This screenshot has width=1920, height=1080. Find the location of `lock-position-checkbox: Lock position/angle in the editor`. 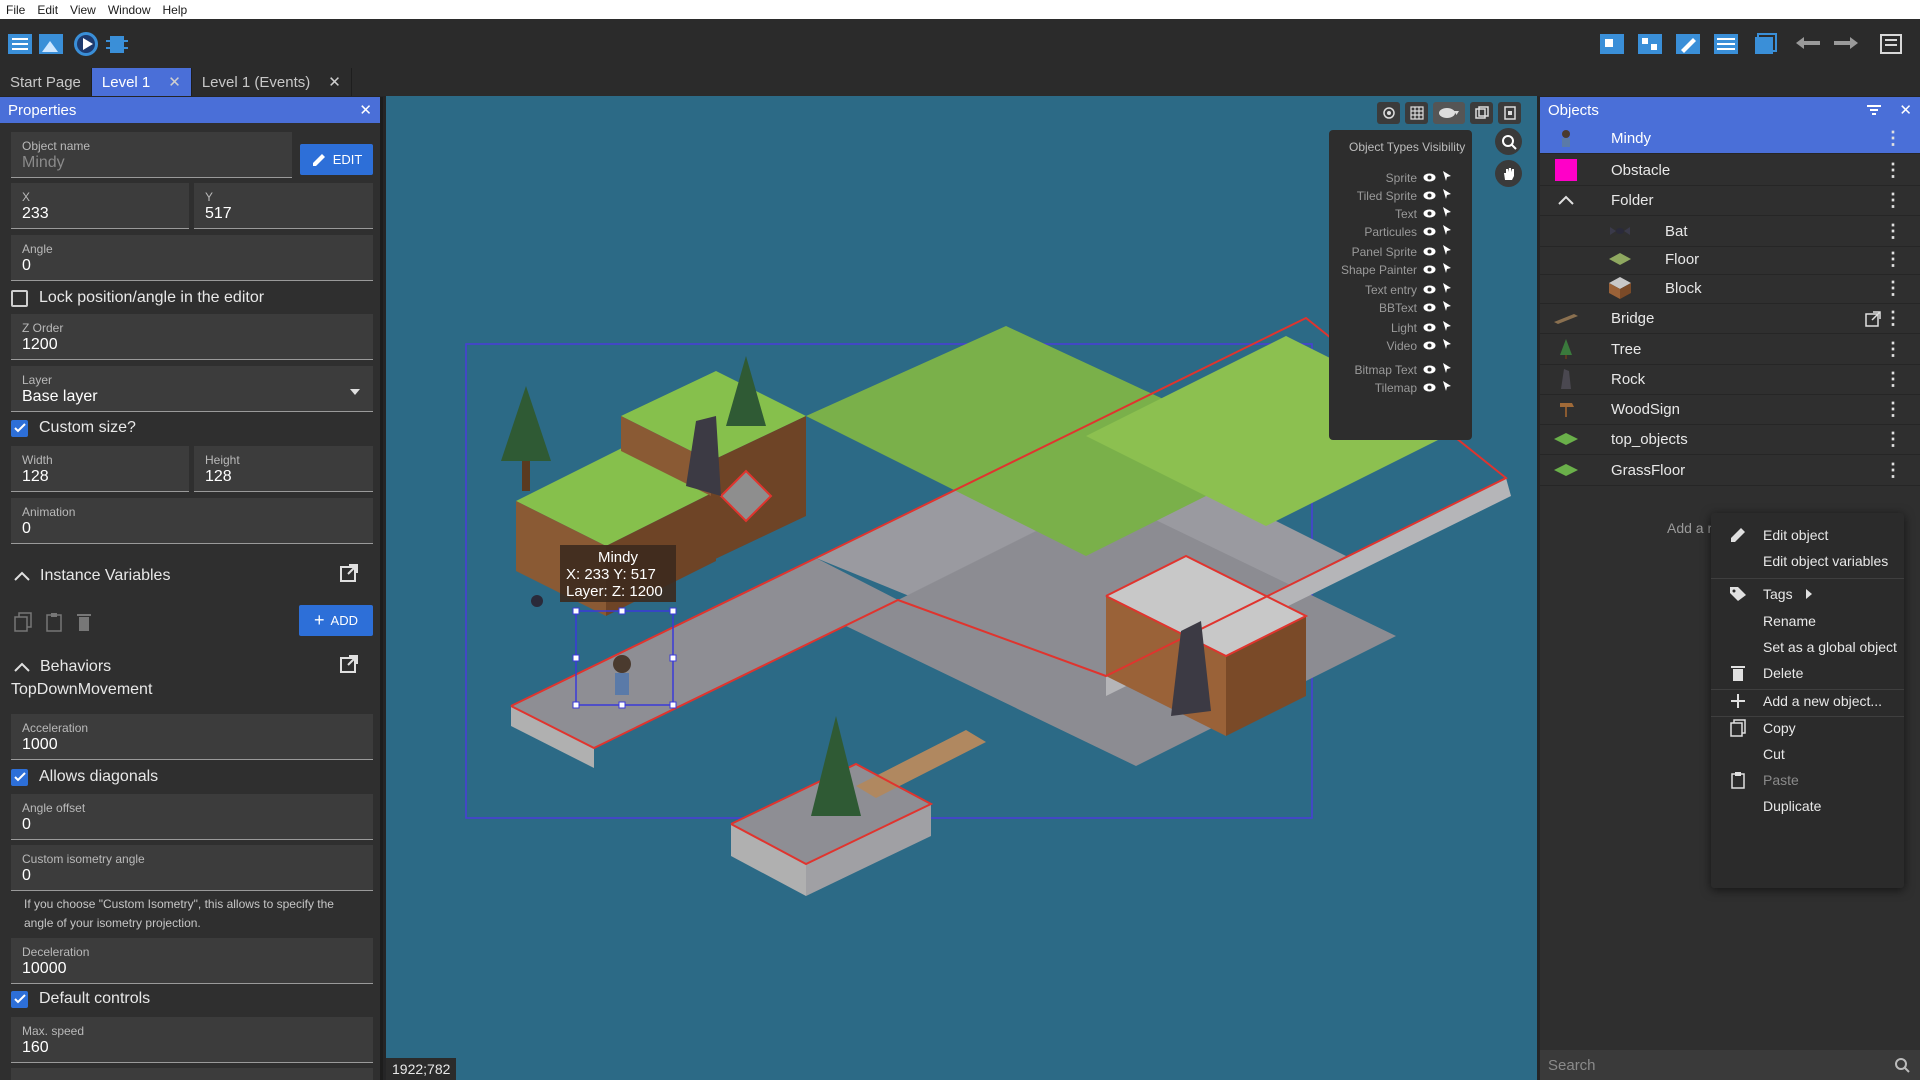

lock-position-checkbox: Lock position/angle in the editor is located at coordinates (137, 298).